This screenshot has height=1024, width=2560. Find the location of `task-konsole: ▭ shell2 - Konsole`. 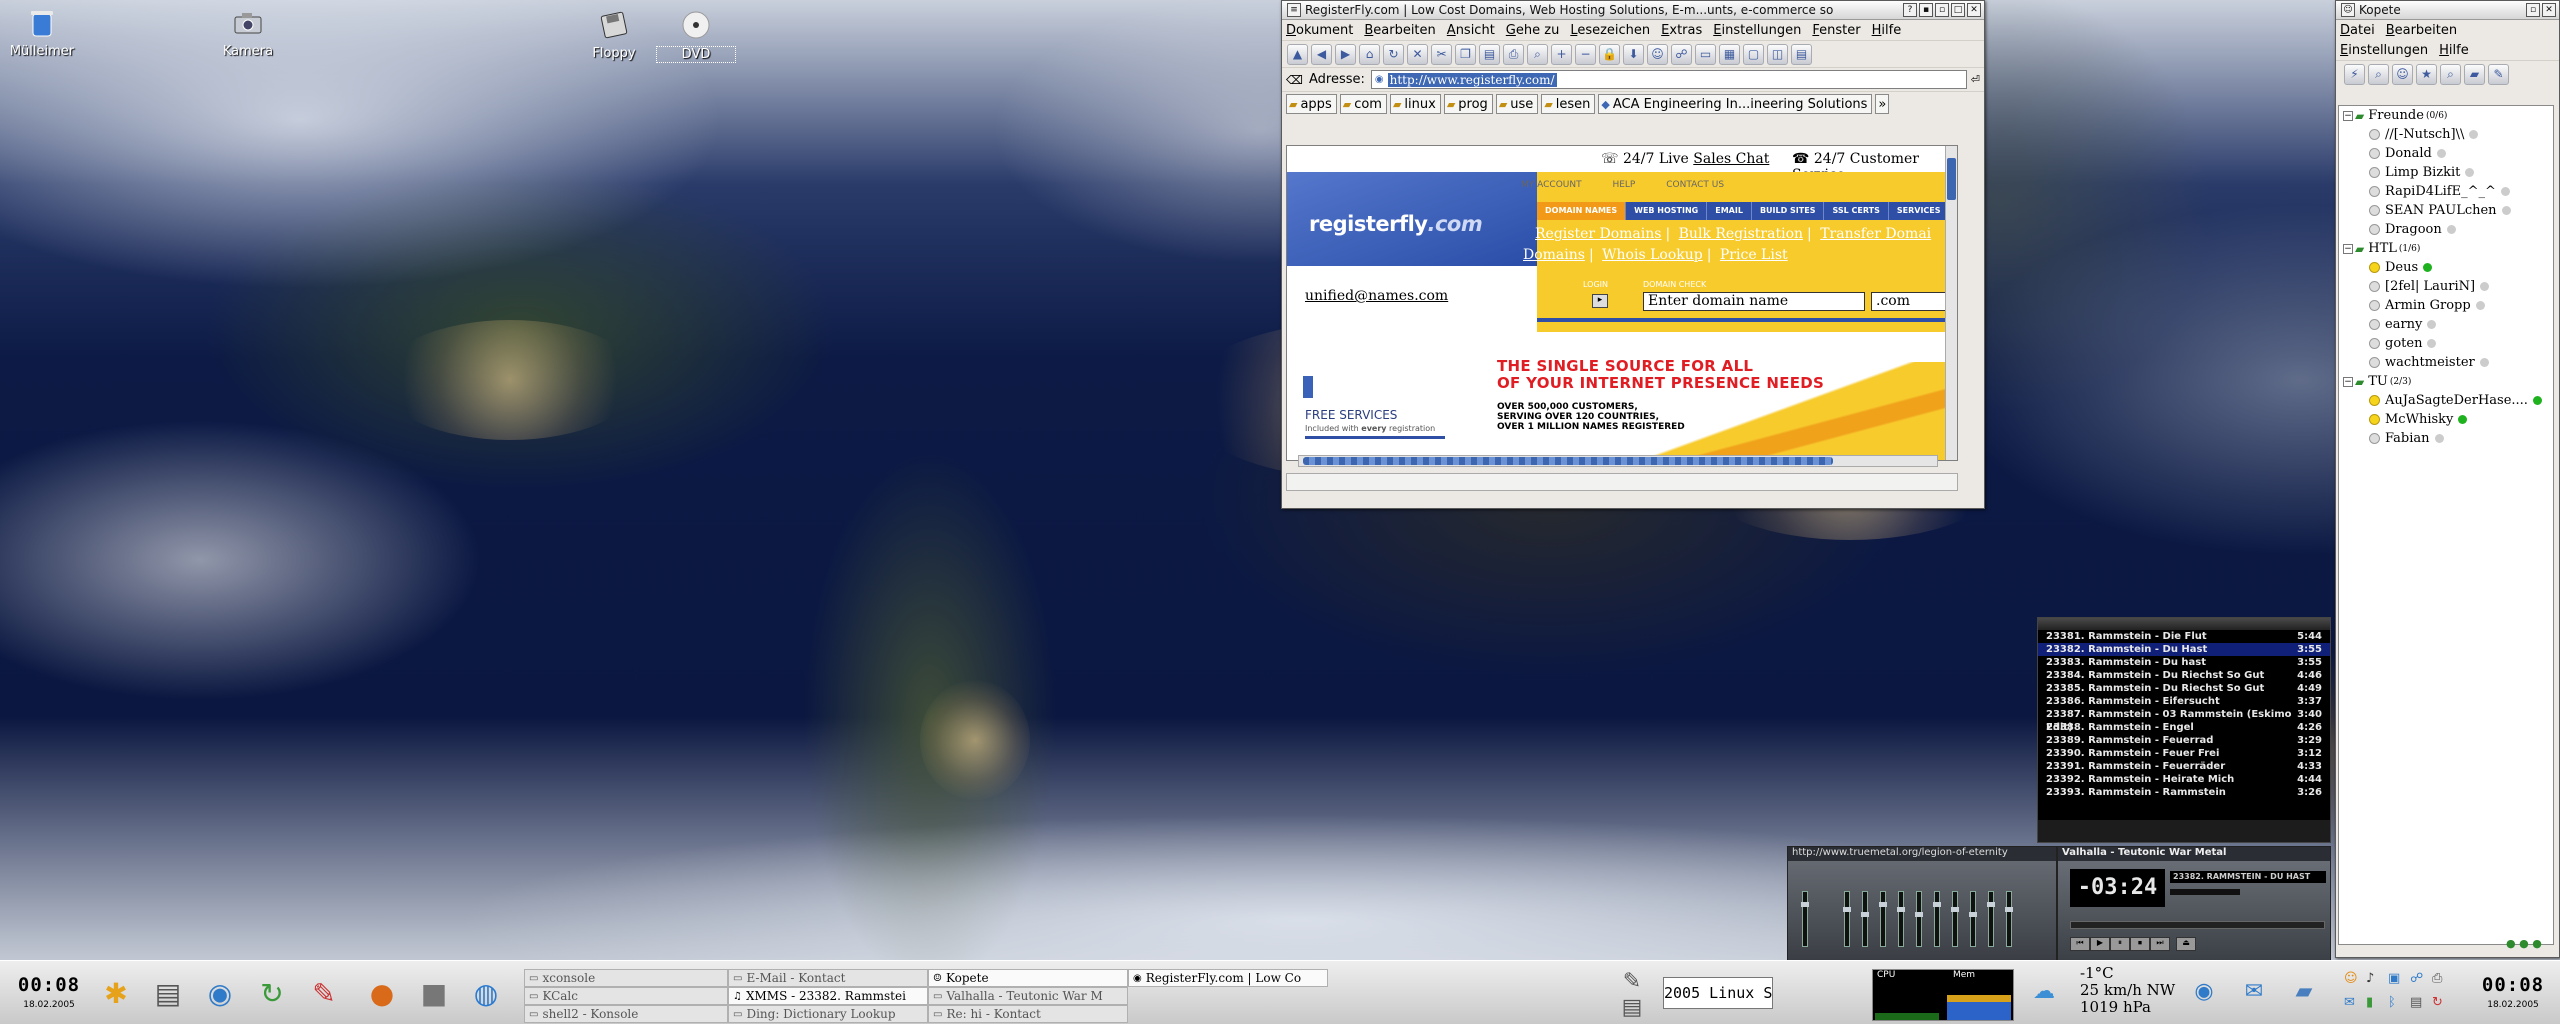

task-konsole: ▭ shell2 - Konsole is located at coordinates (626, 1014).